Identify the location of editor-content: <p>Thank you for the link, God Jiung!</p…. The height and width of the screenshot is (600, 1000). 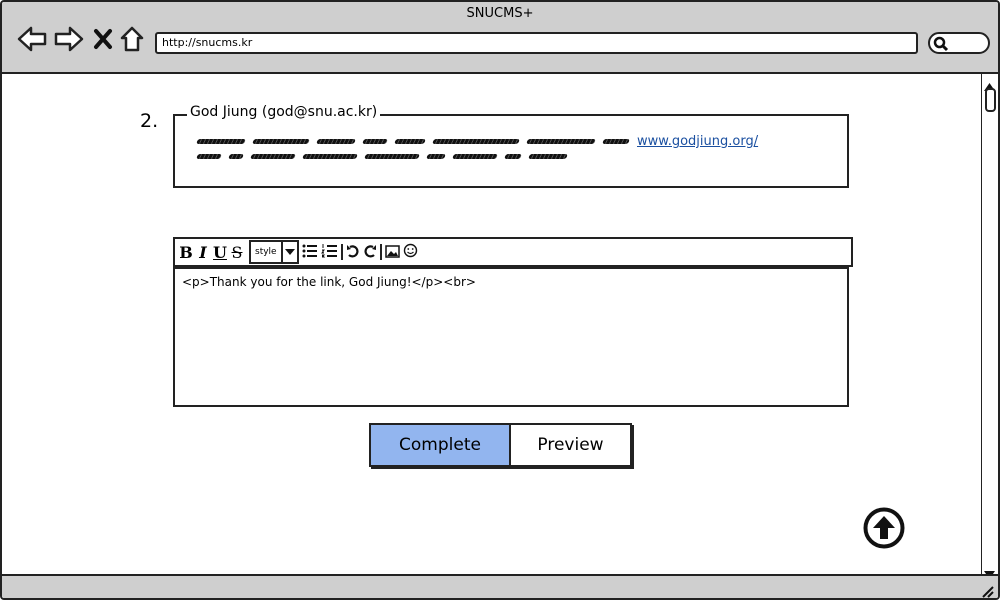
(329, 282).